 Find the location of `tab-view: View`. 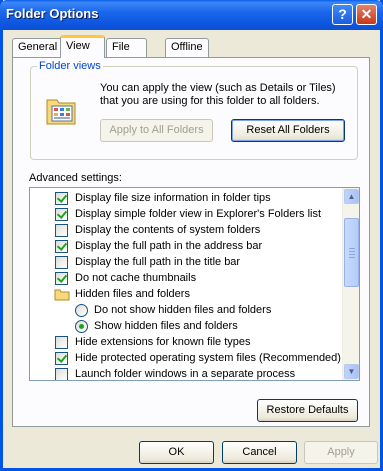

tab-view: View is located at coordinates (82, 46).